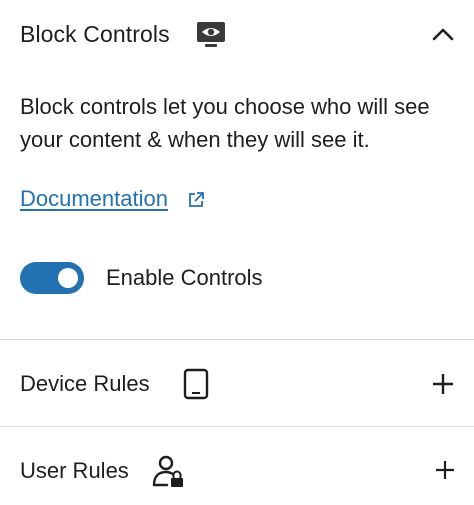  Describe the element at coordinates (443, 34) in the screenshot. I see `chevron-up-icon` at that location.